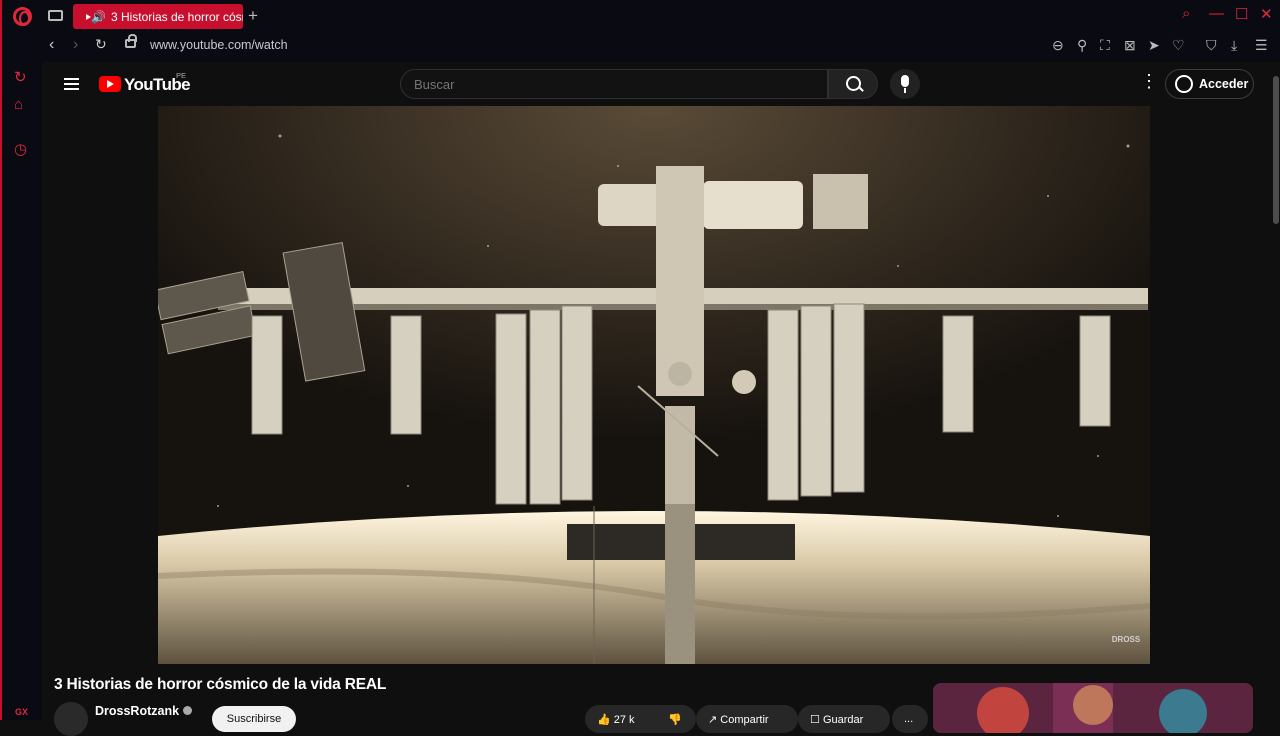  Describe the element at coordinates (1241, 14) in the screenshot. I see `maximize-icon: ☐` at that location.